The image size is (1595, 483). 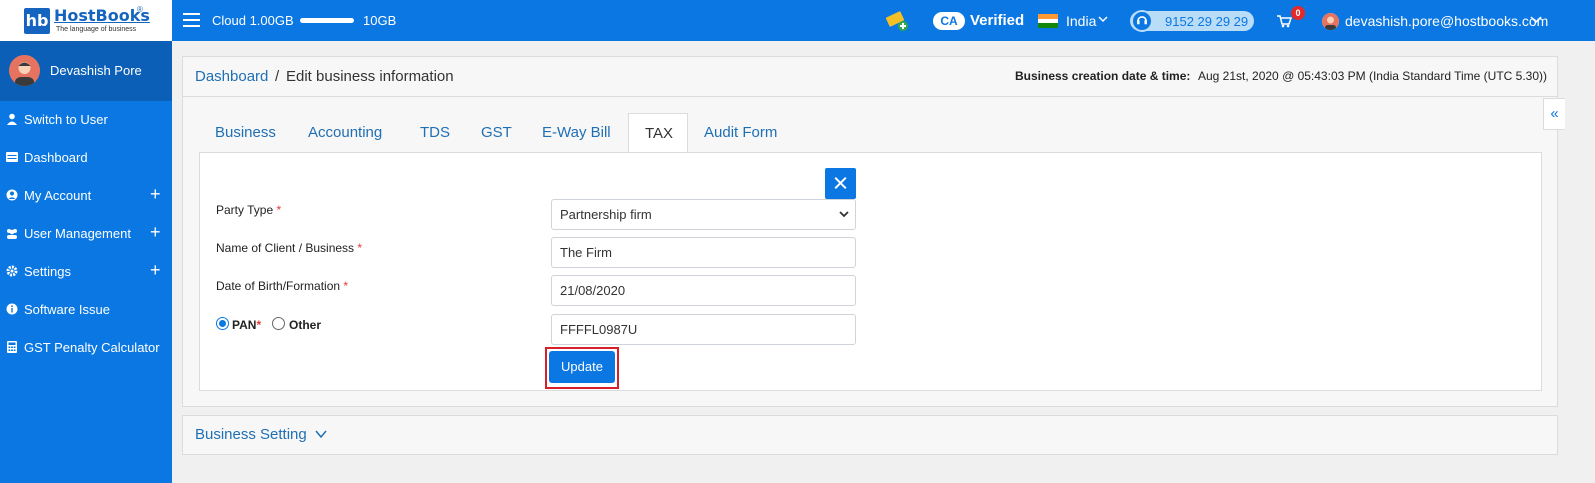 What do you see at coordinates (703, 329) in the screenshot?
I see `pan-input: FFFFL0987U` at bounding box center [703, 329].